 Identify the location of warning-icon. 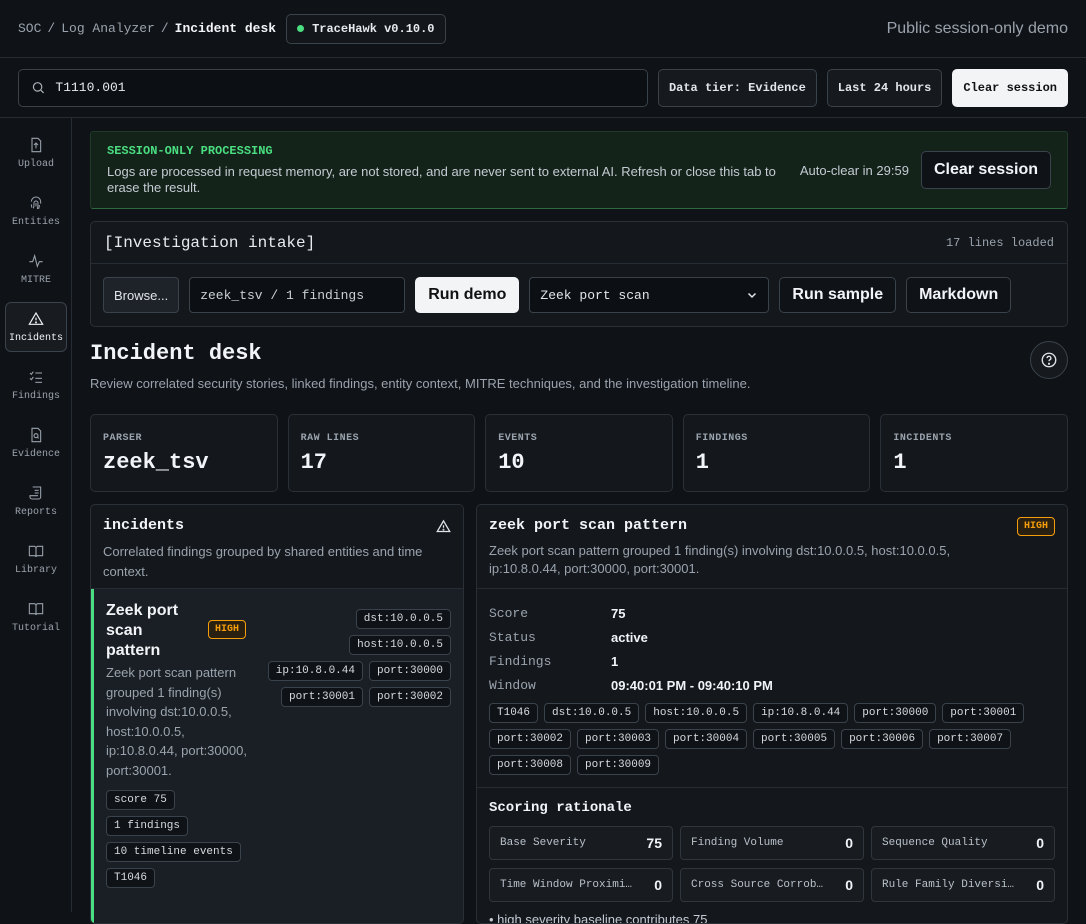
(36, 318).